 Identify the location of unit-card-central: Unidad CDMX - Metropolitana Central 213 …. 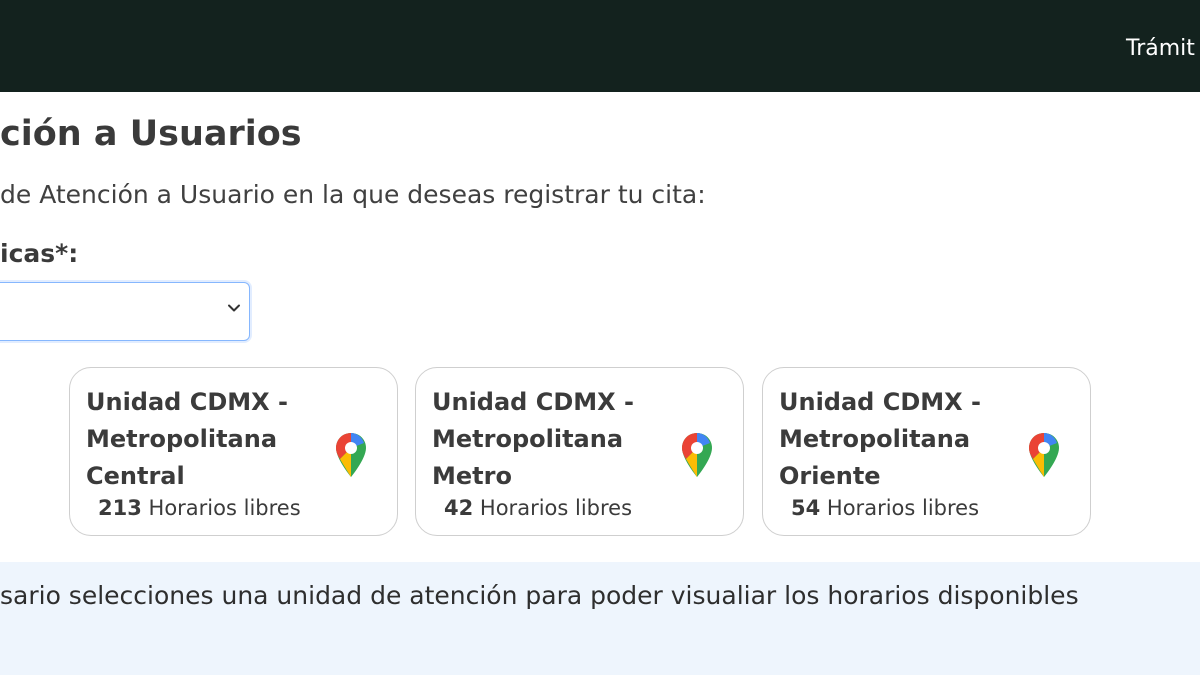
(233, 451).